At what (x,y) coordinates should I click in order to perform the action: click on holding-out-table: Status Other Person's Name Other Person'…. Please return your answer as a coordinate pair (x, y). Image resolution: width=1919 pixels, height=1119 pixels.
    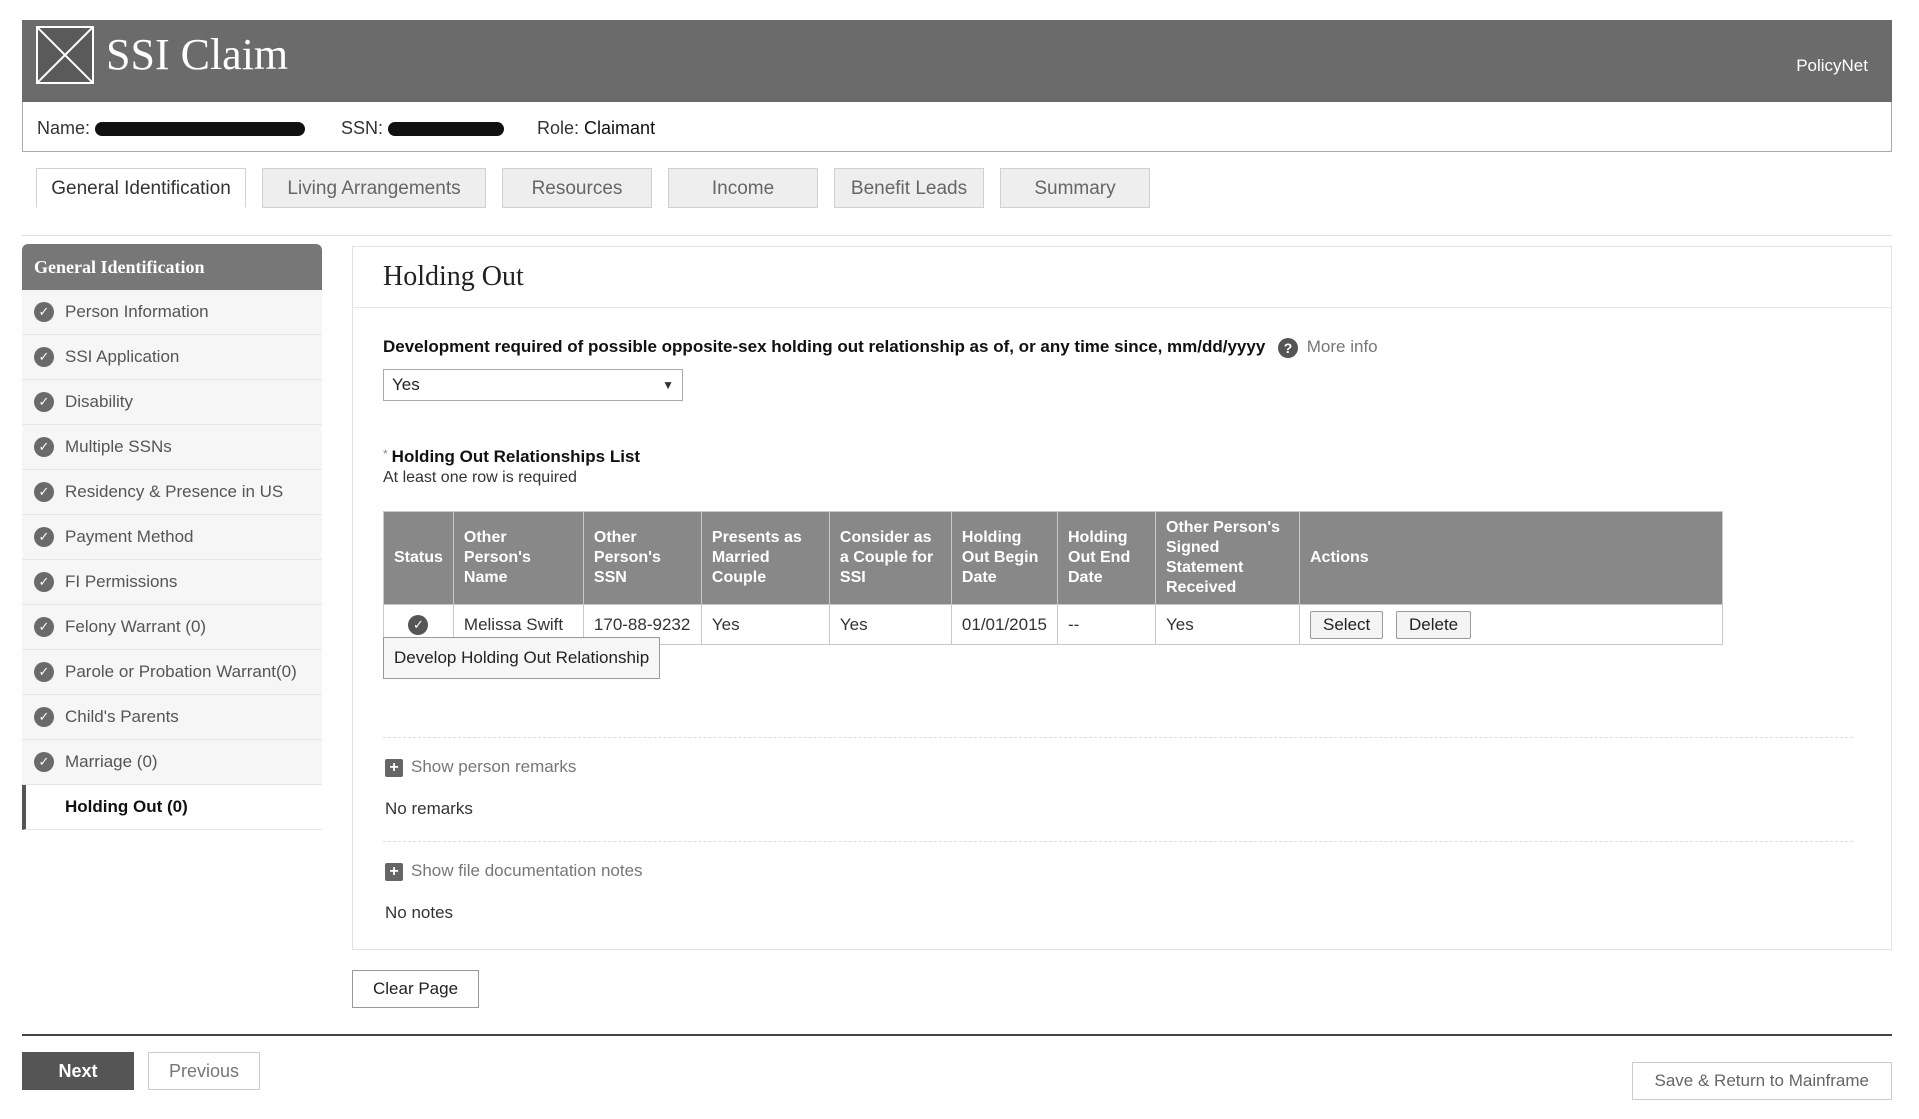
    Looking at the image, I should click on (1053, 578).